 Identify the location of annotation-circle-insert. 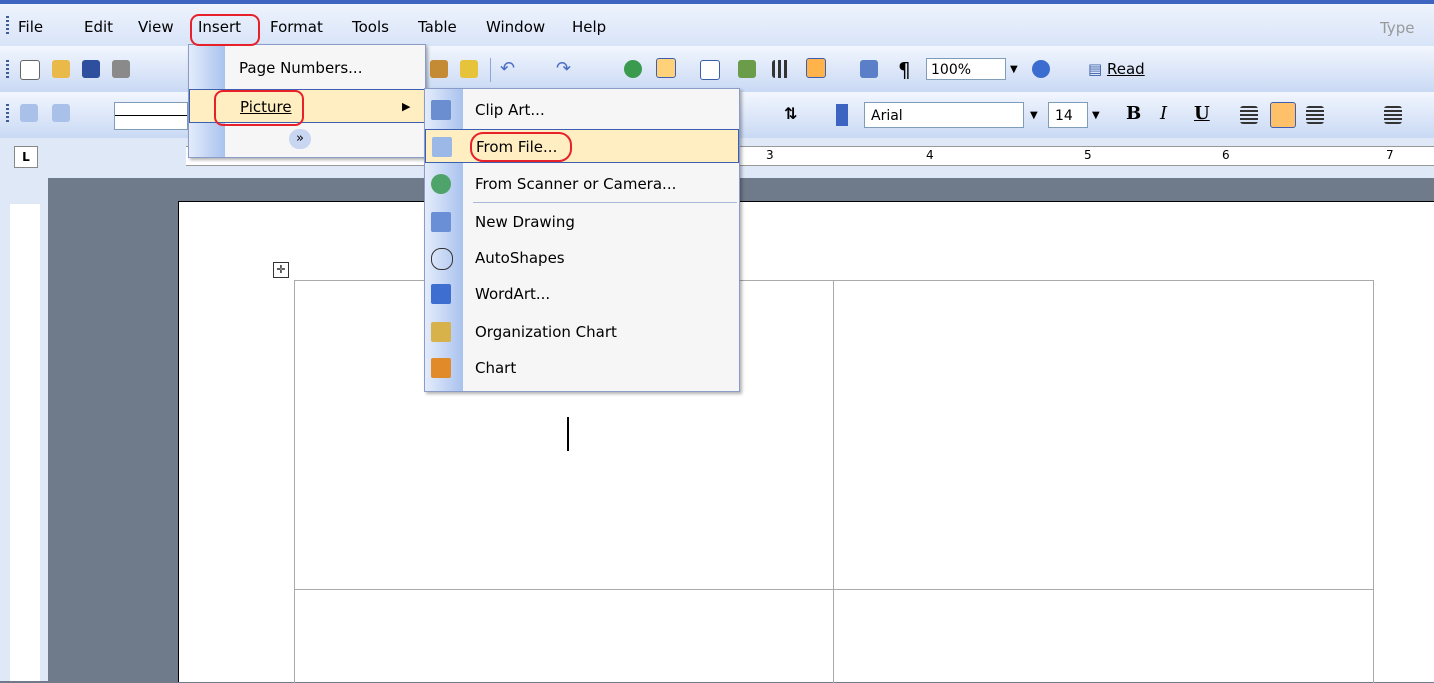
(225, 30).